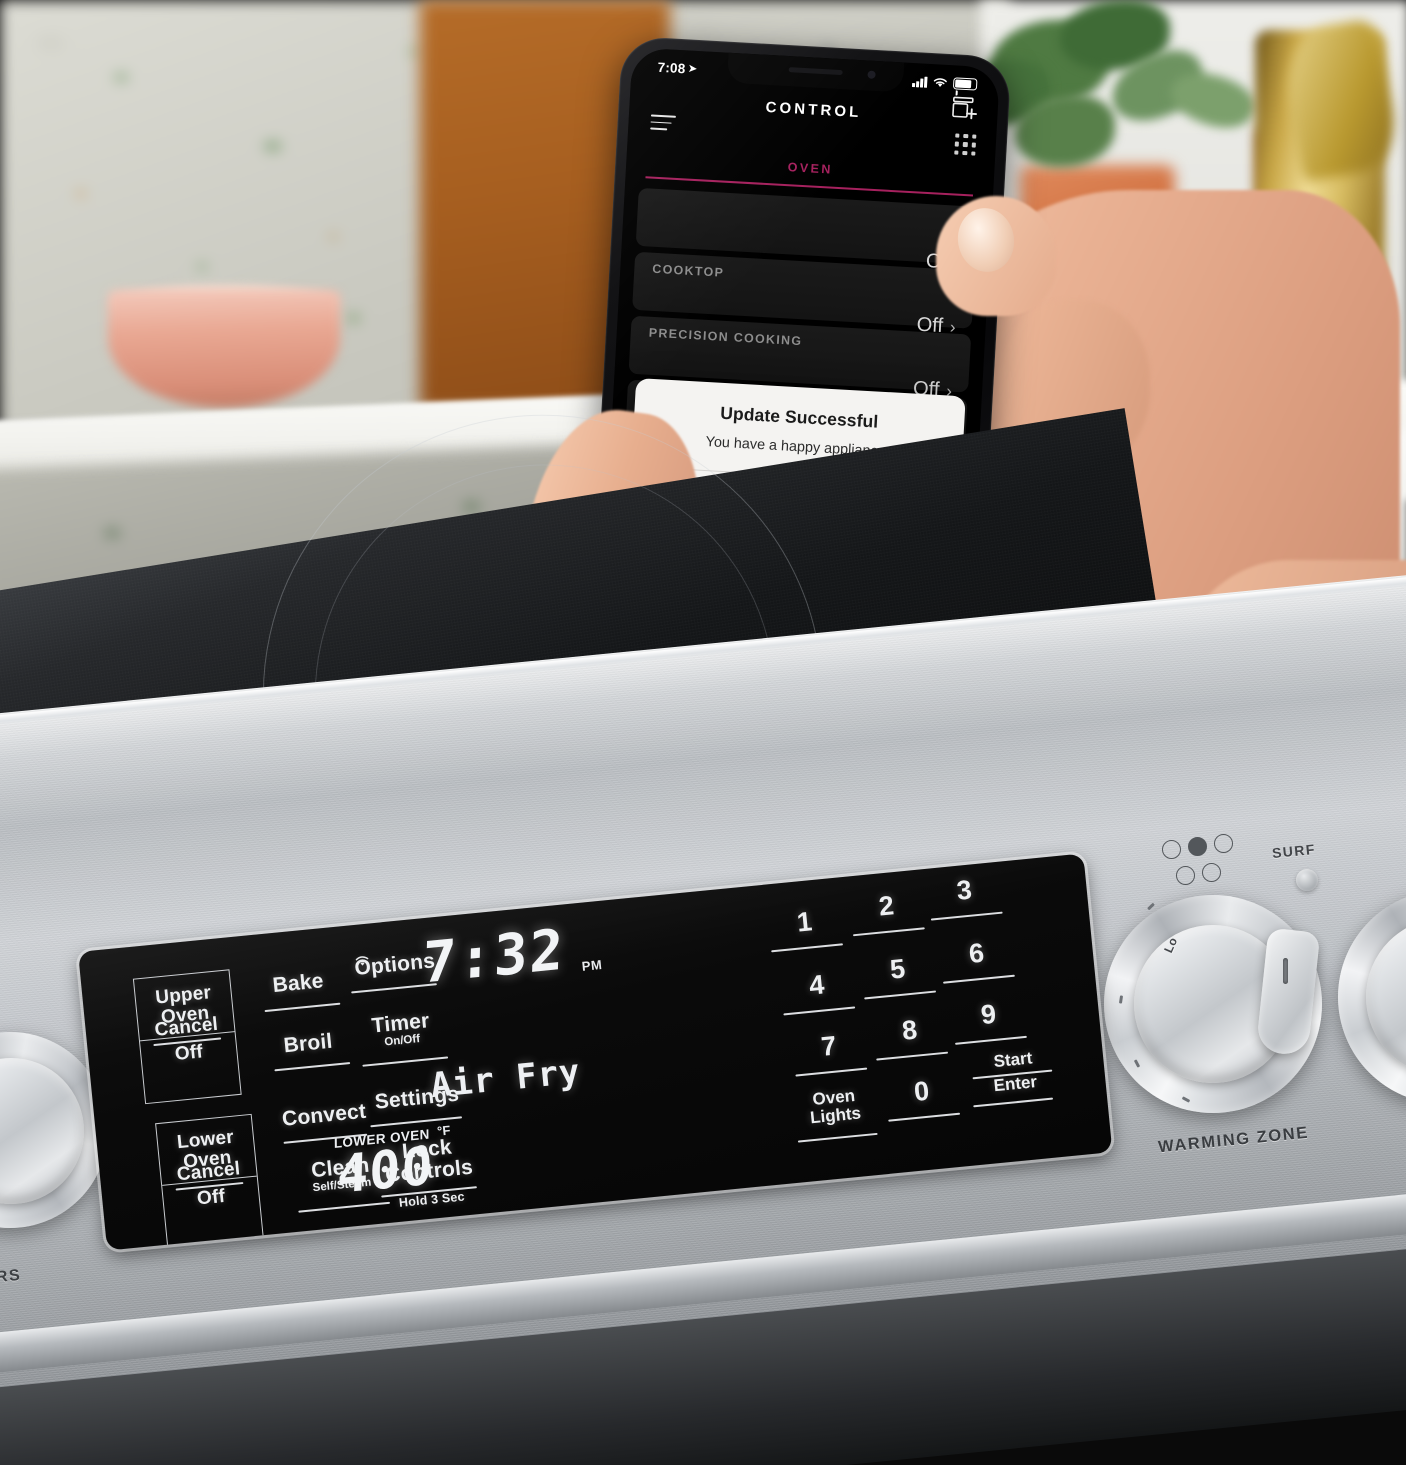 This screenshot has height=1465, width=1406. Describe the element at coordinates (807, 230) in the screenshot. I see `list-item: Off` at that location.